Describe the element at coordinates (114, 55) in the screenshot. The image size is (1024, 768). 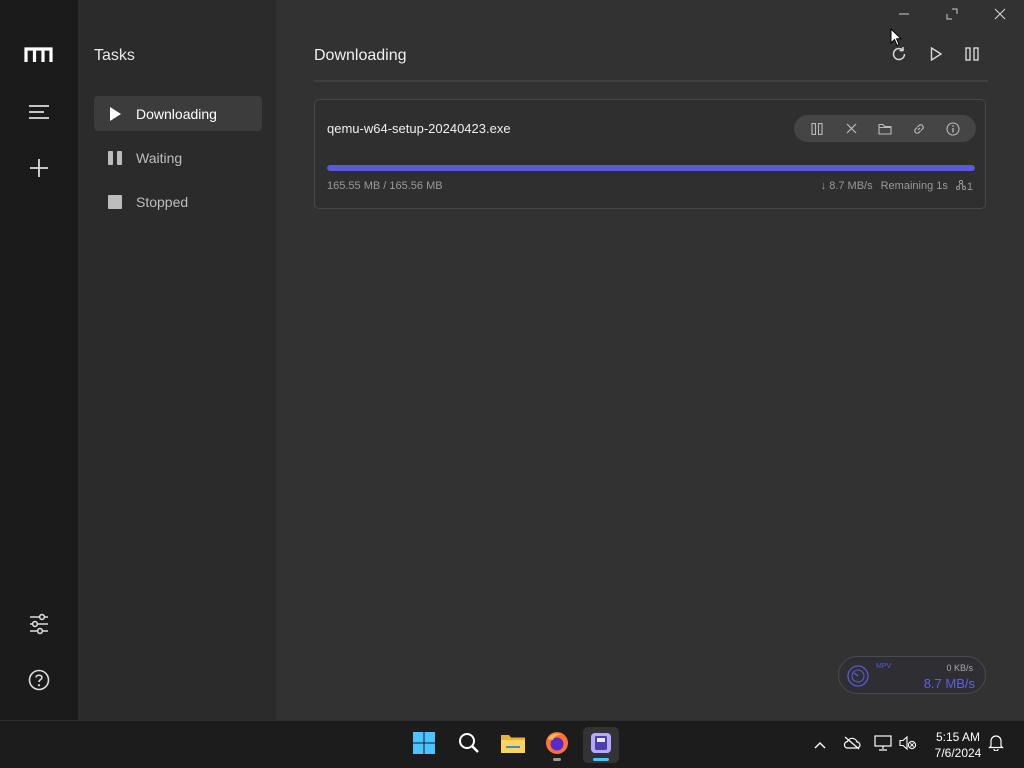
I see `sidebar-title: Tasks` at that location.